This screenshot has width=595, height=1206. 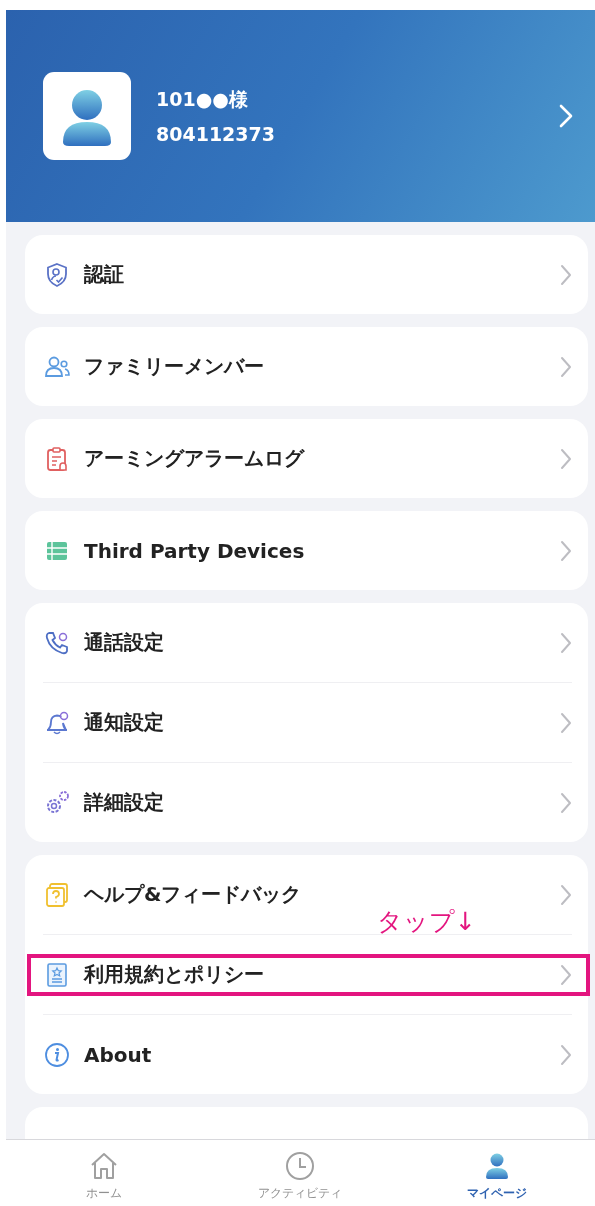 I want to click on annotation-text: タップ↓, so click(x=426, y=922).